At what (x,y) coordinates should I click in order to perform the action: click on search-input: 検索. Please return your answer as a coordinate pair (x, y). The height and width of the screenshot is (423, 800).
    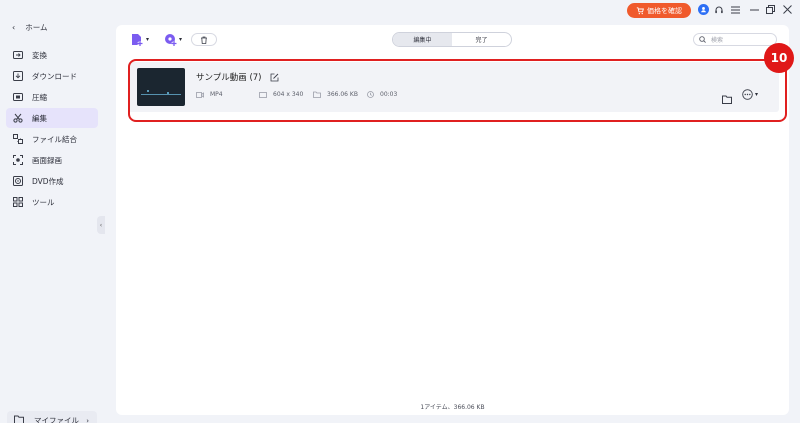
    Looking at the image, I should click on (735, 39).